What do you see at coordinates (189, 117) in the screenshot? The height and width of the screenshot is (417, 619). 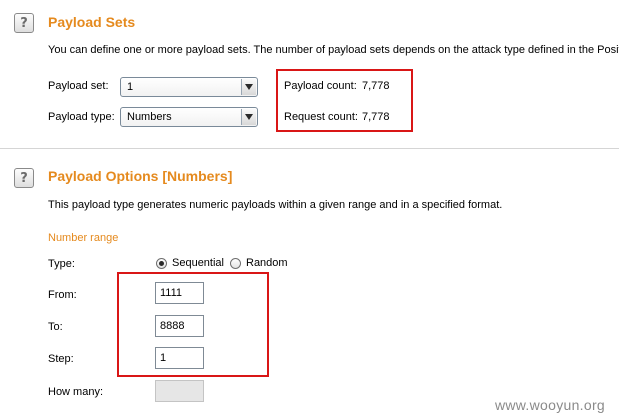 I see `payload-type-select: Numbers` at bounding box center [189, 117].